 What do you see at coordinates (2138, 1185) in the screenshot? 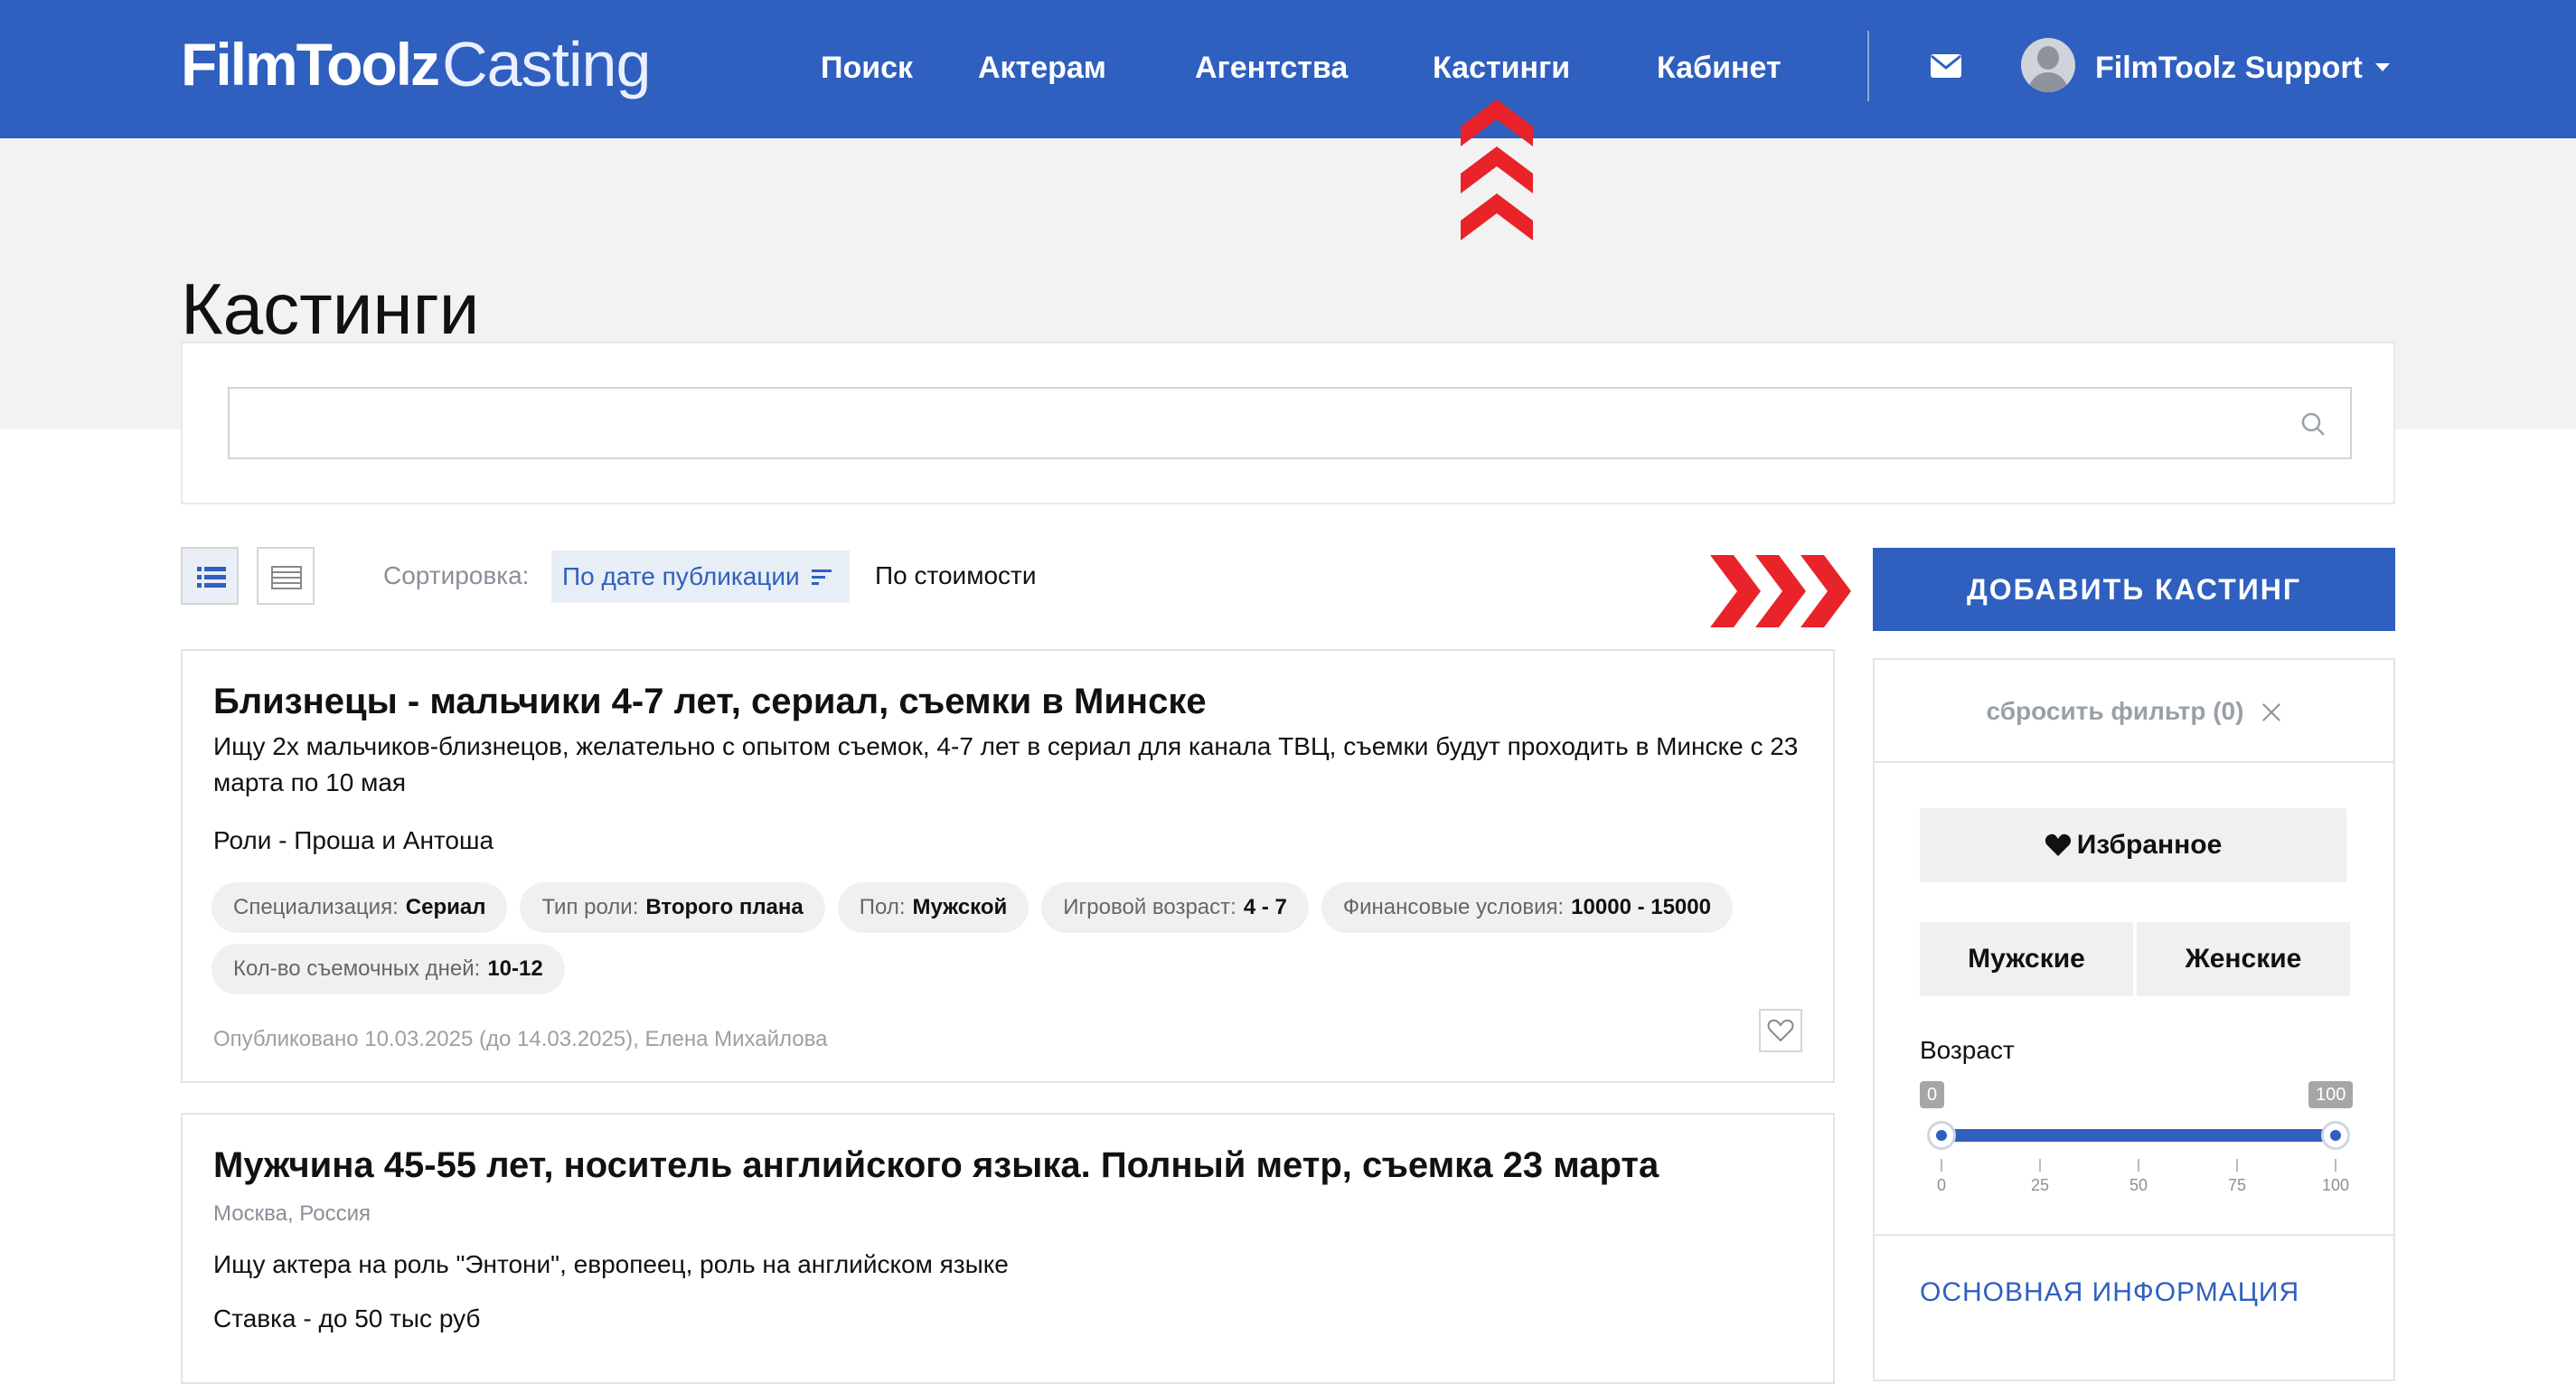
I see `age-tick-label: 50` at bounding box center [2138, 1185].